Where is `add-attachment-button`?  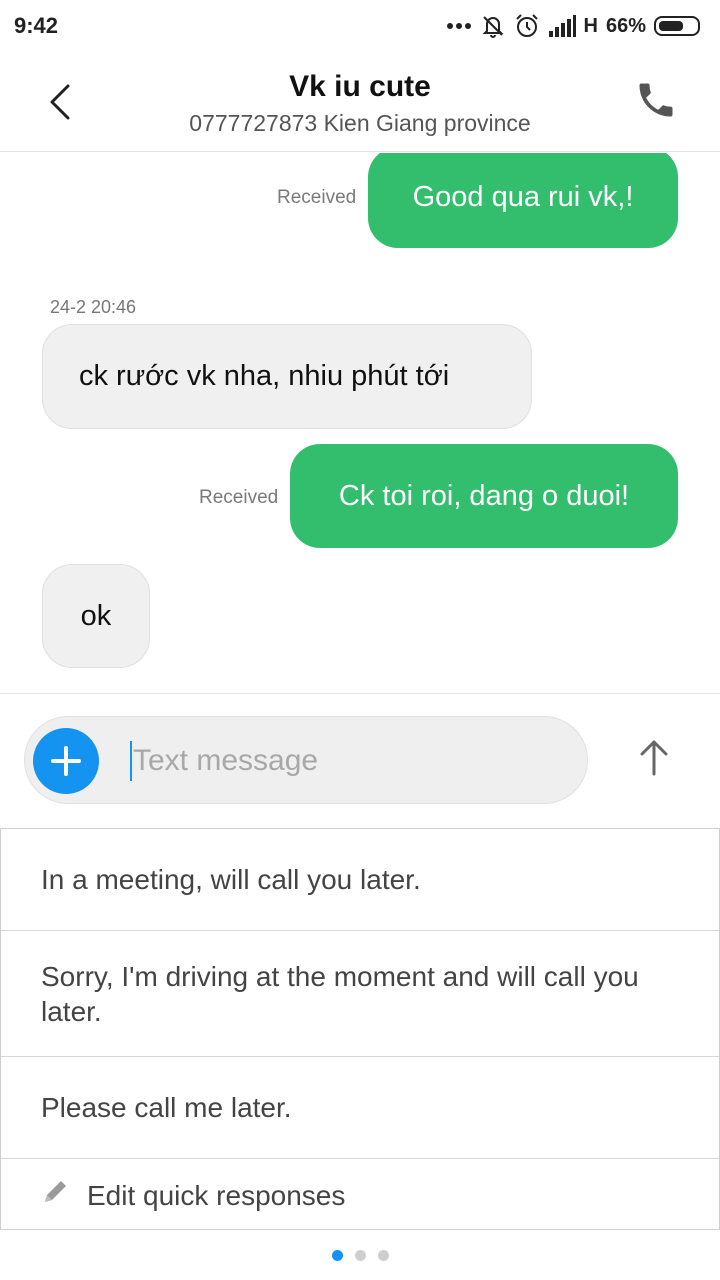
add-attachment-button is located at coordinates (66, 761).